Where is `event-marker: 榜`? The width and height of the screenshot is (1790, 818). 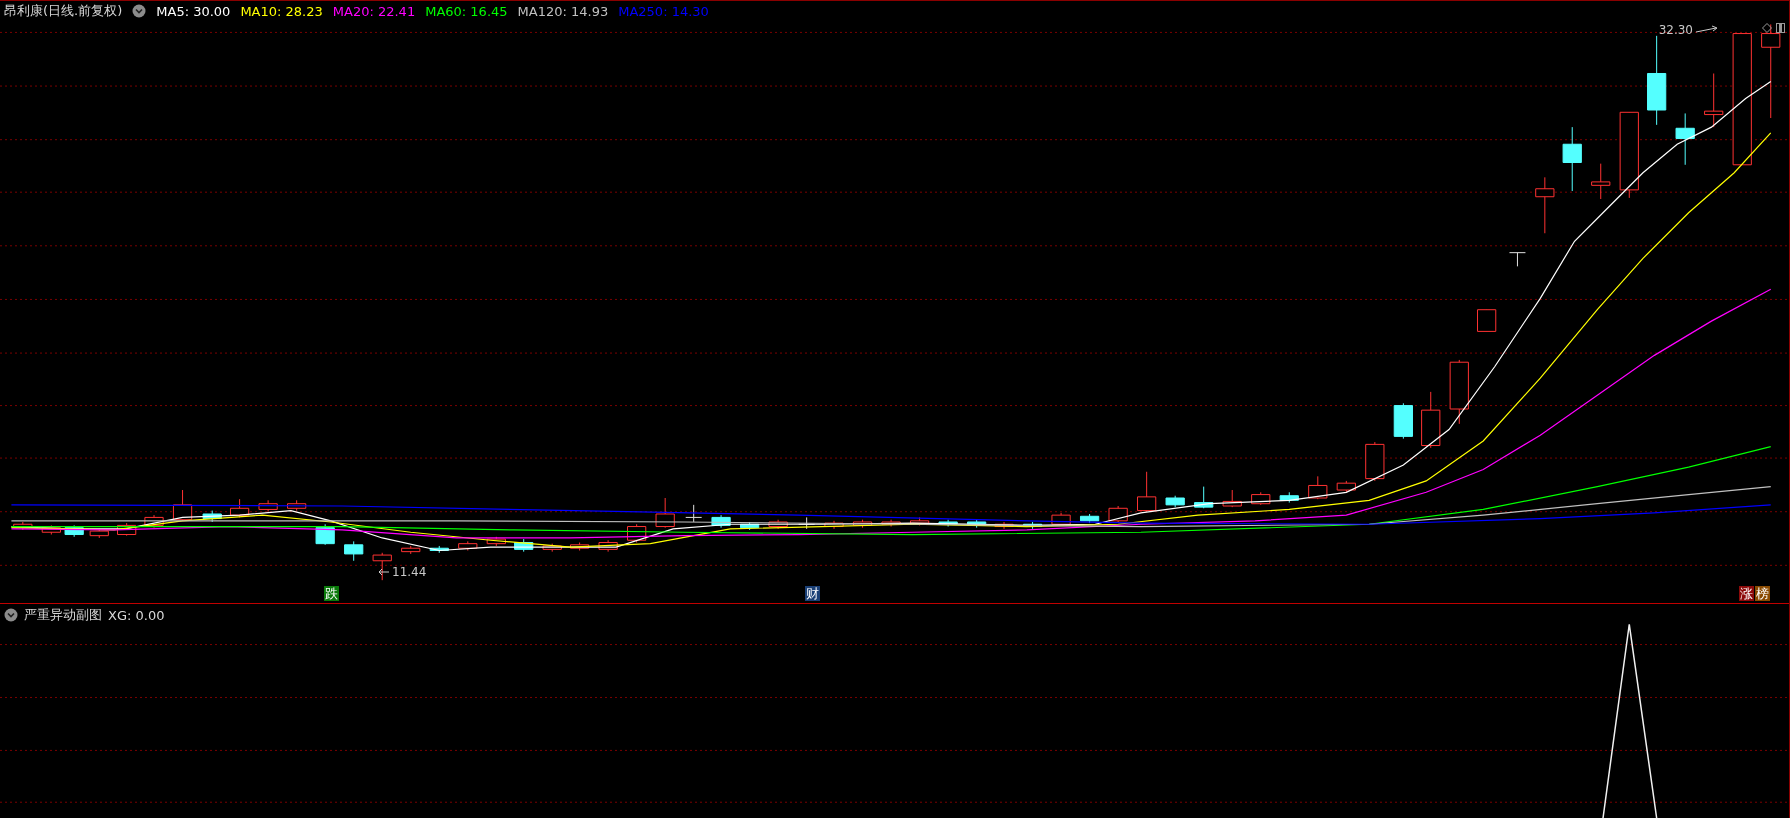 event-marker: 榜 is located at coordinates (1762, 593).